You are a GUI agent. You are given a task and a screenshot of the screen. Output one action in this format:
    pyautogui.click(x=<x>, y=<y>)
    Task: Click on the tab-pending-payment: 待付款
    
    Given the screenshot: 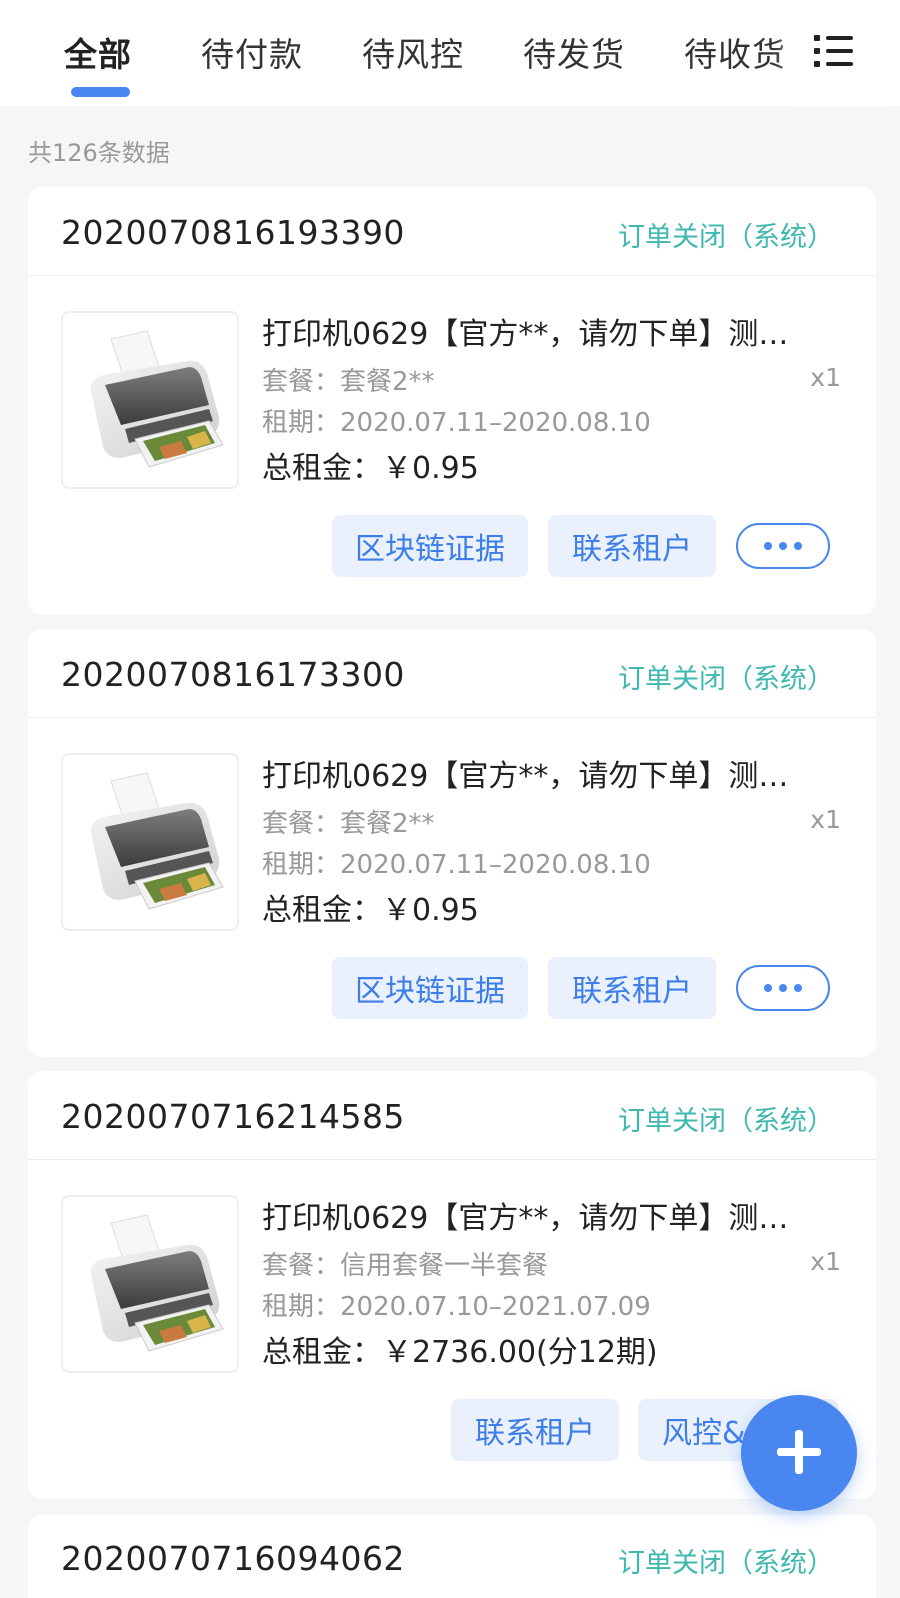 What is the action you would take?
    pyautogui.click(x=252, y=52)
    